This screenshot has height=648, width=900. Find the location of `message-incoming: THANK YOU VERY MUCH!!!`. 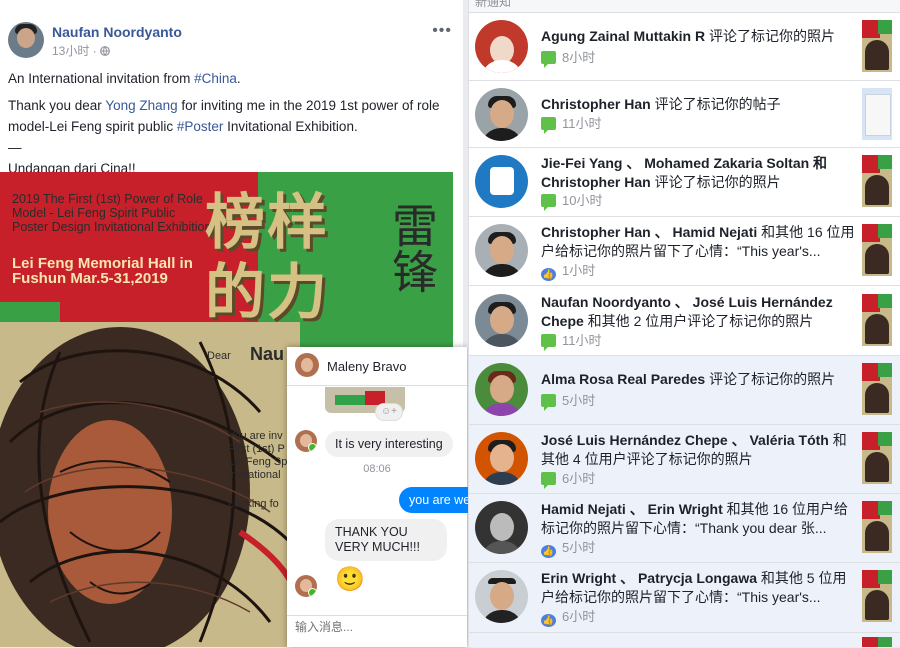

message-incoming: THANK YOU VERY MUCH!!! is located at coordinates (386, 540).